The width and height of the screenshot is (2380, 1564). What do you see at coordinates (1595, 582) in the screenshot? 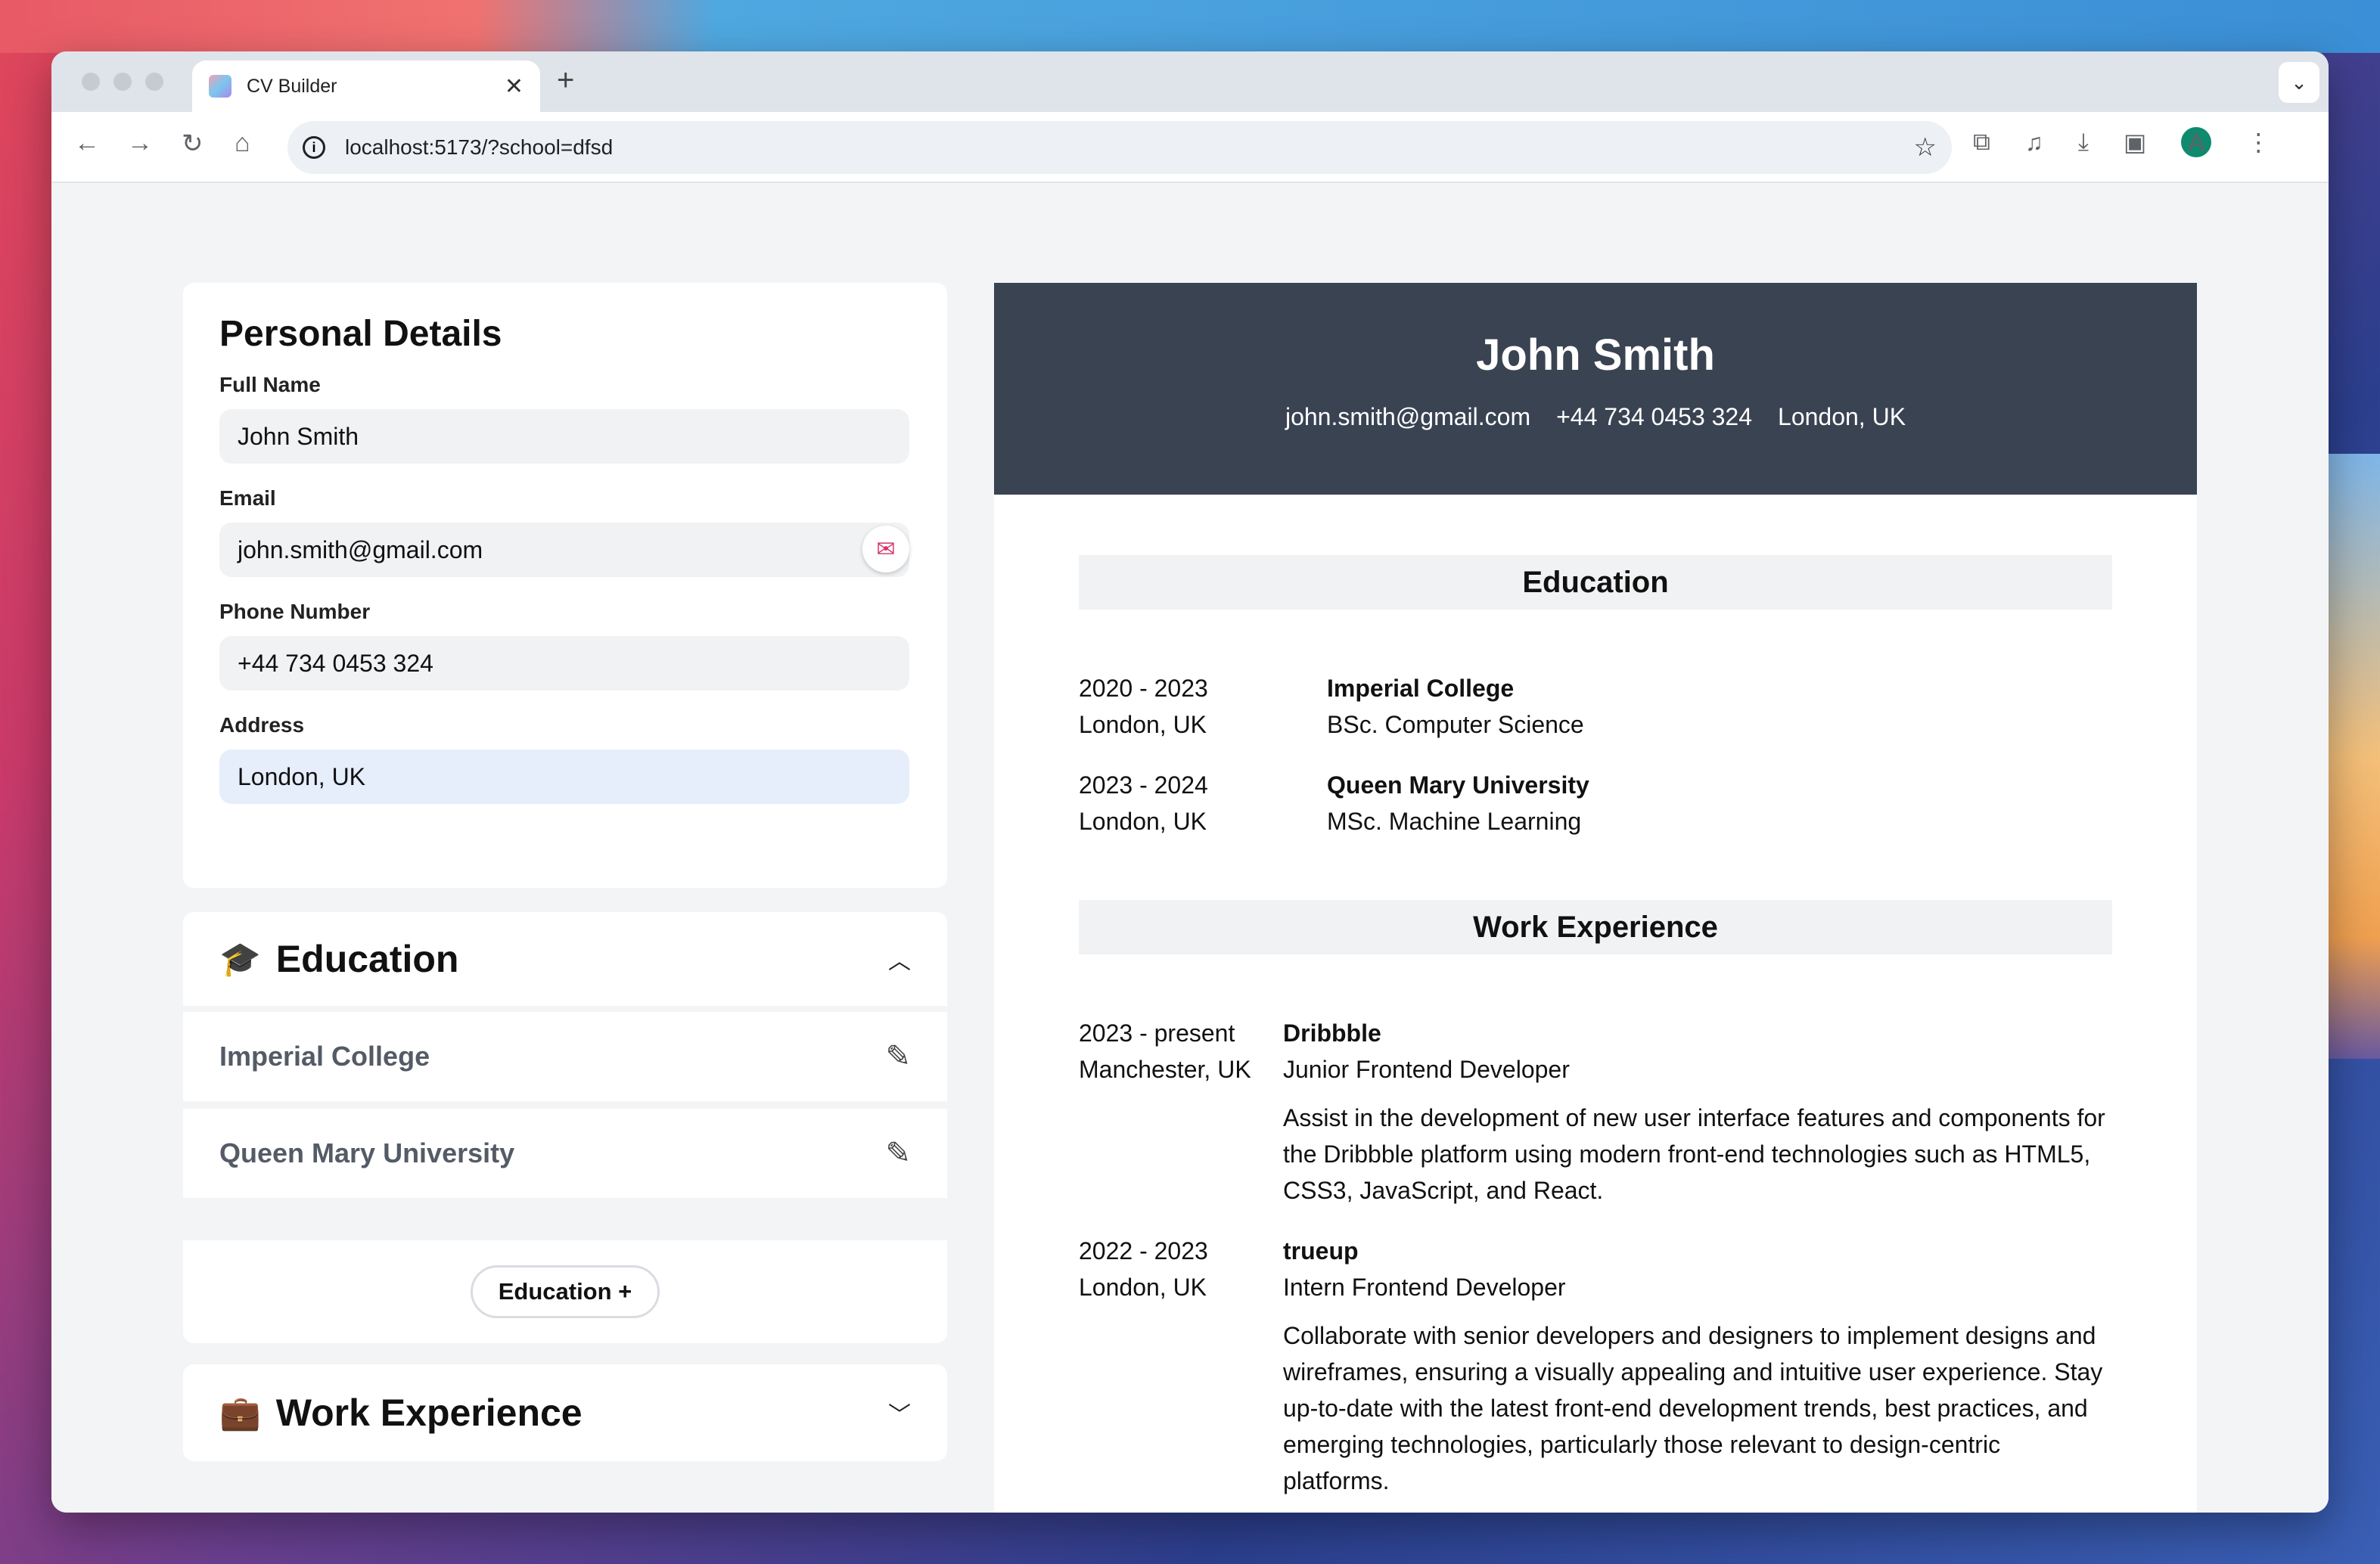
I see `cv-education-title: Education` at bounding box center [1595, 582].